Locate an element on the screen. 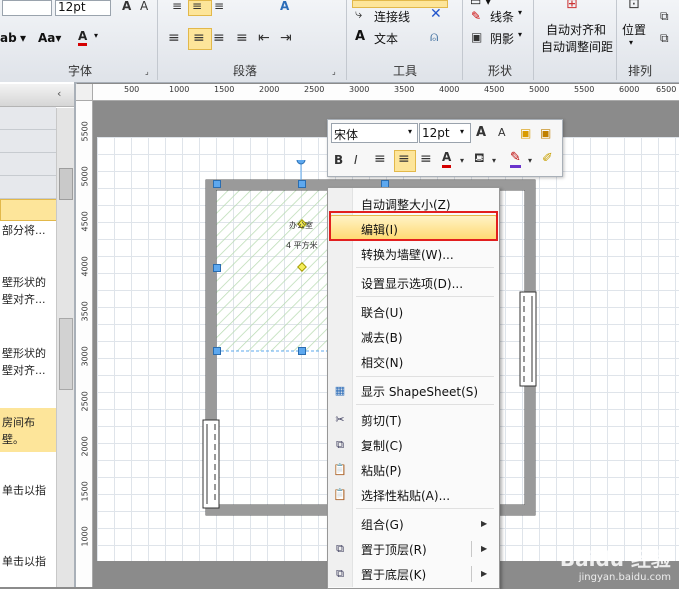  align-top-center-icon: ≡ is located at coordinates (197, 7).